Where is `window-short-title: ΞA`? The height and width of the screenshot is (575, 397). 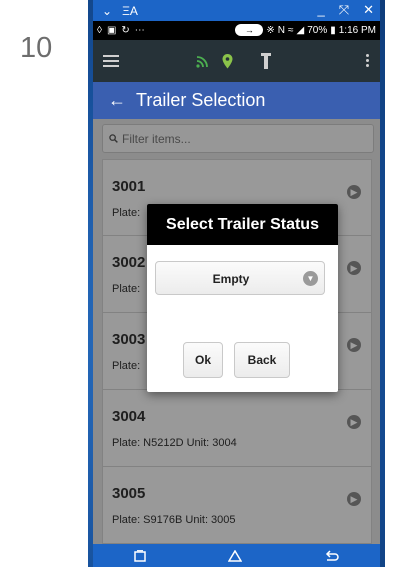
window-short-title: ΞA is located at coordinates (130, 10).